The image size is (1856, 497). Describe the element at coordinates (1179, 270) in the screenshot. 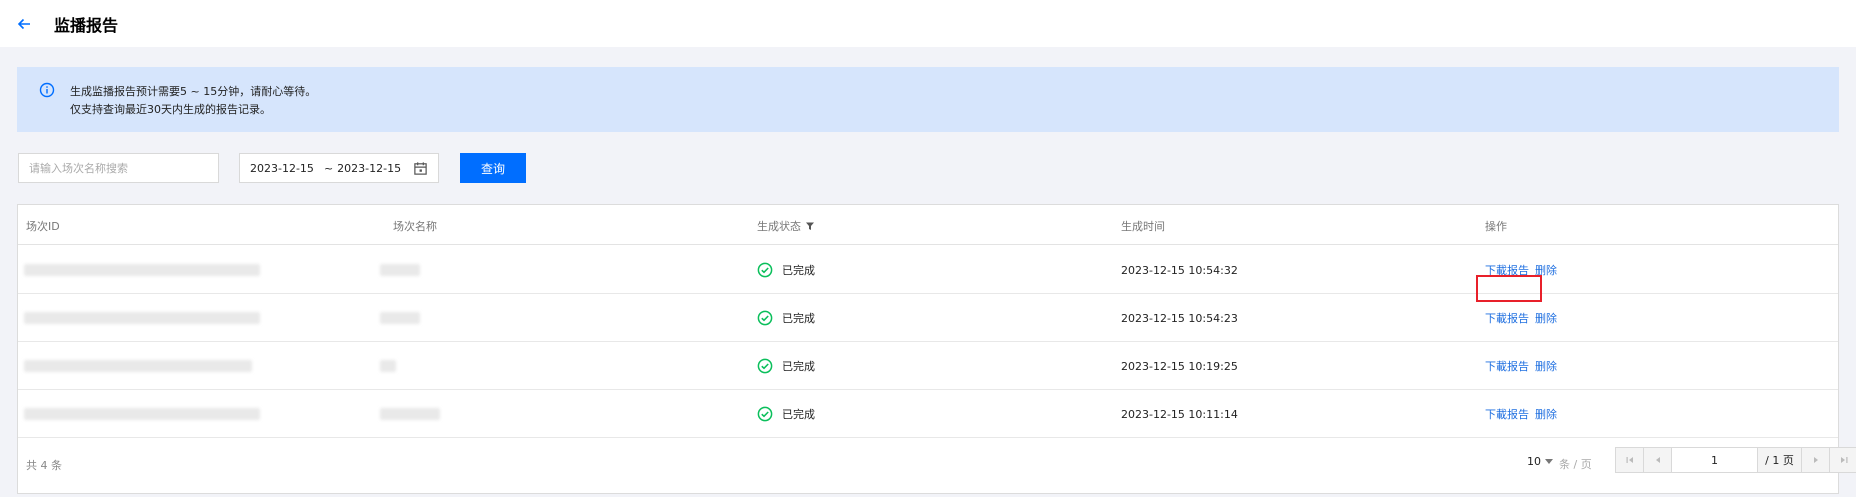

I see `time-cell: 2023-12-15 10:54:32` at that location.